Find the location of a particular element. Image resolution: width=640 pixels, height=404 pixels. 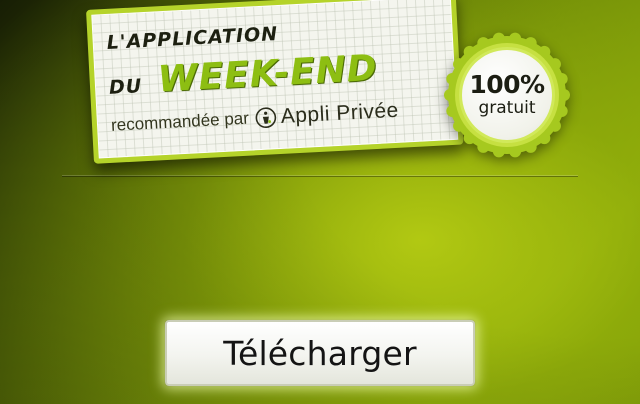

brand-name: Appli Privée is located at coordinates (340, 113).